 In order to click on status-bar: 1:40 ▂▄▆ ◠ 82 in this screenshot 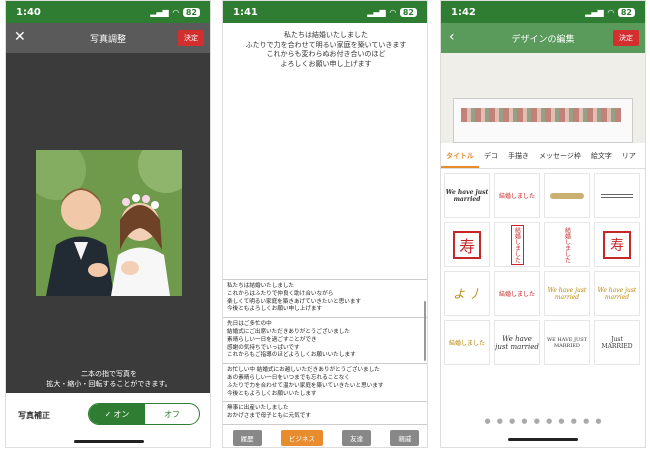, I will do `click(108, 12)`.